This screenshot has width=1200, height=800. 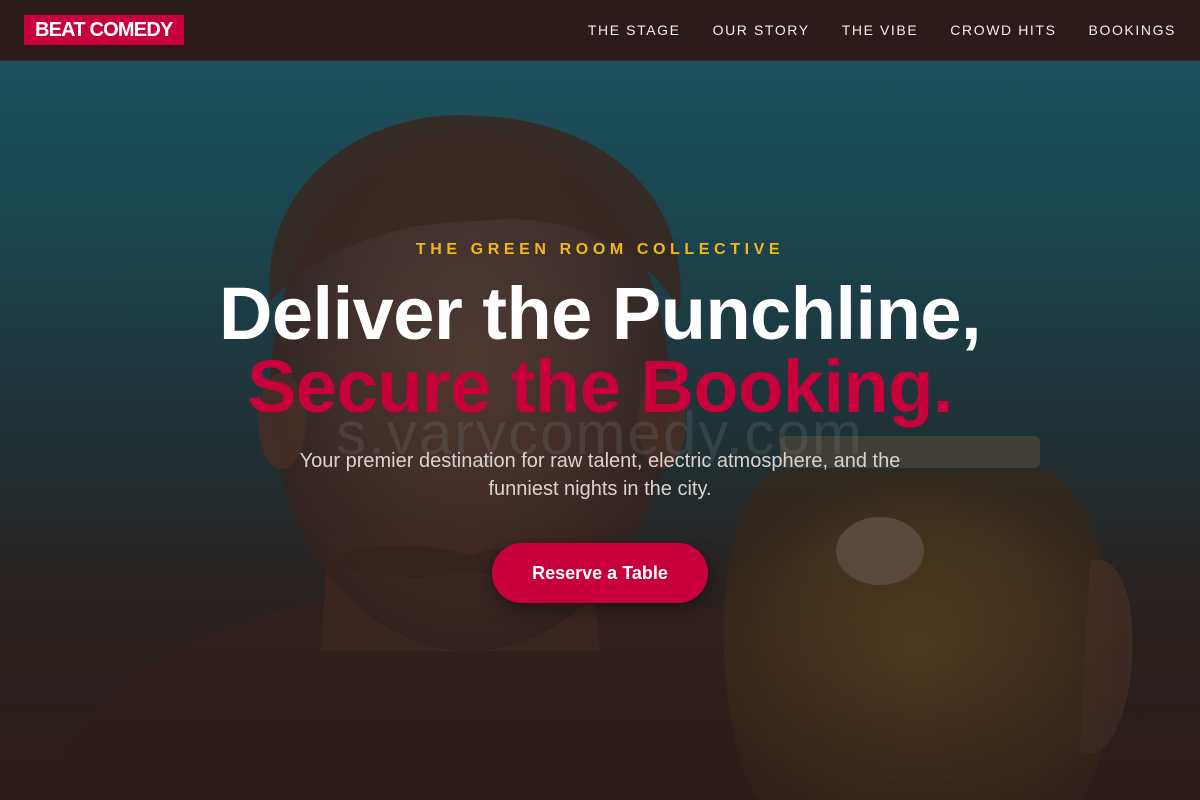 I want to click on site-logo: BEAT COMEDY, so click(x=104, y=30).